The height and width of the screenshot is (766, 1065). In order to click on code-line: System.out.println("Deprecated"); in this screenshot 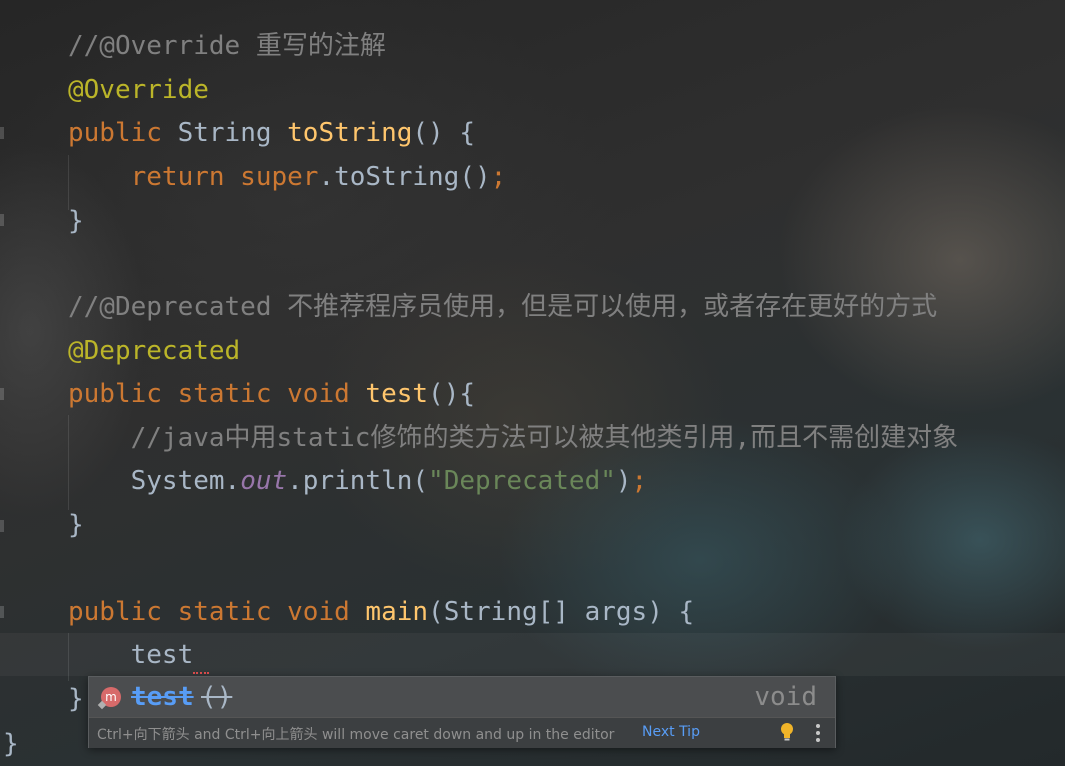, I will do `click(358, 481)`.